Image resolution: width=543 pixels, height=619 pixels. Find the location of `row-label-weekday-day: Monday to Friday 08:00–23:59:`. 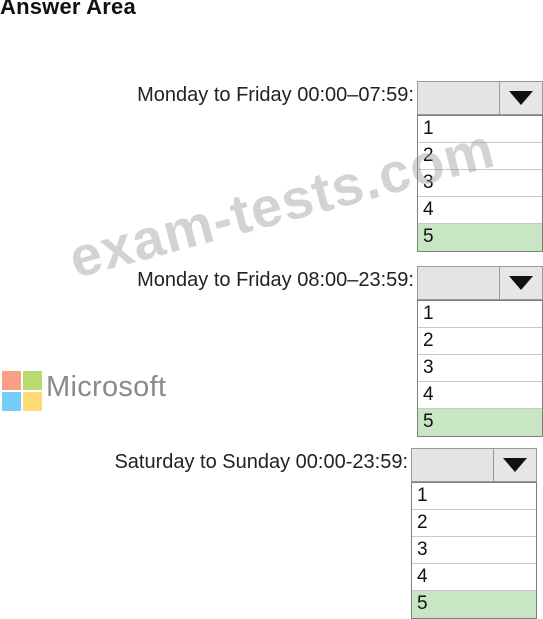

row-label-weekday-day: Monday to Friday 08:00–23:59: is located at coordinates (275, 280).